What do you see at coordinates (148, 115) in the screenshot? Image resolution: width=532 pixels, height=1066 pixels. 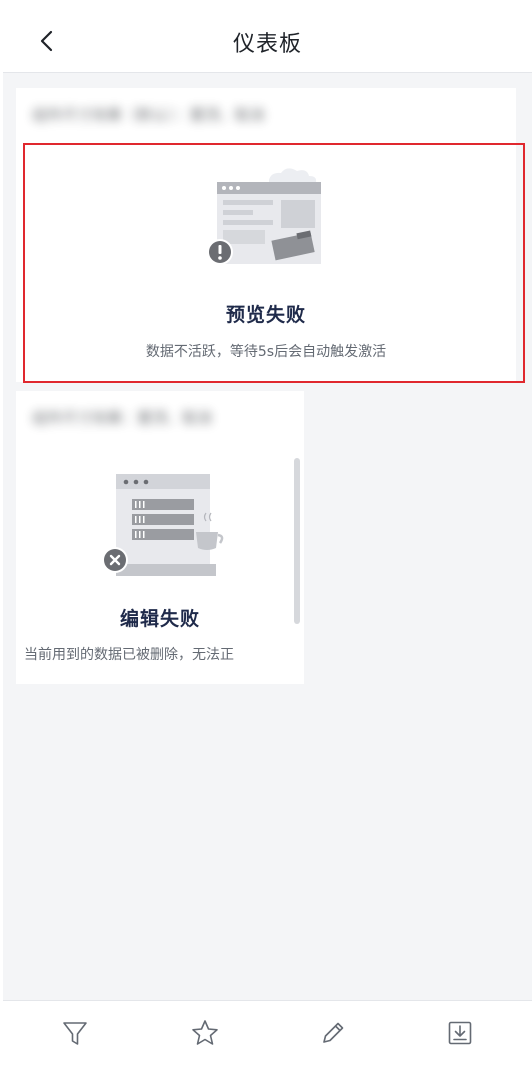 I see `widget-title-blurred: 组件尺寸效果（默认）：置顶、取消` at bounding box center [148, 115].